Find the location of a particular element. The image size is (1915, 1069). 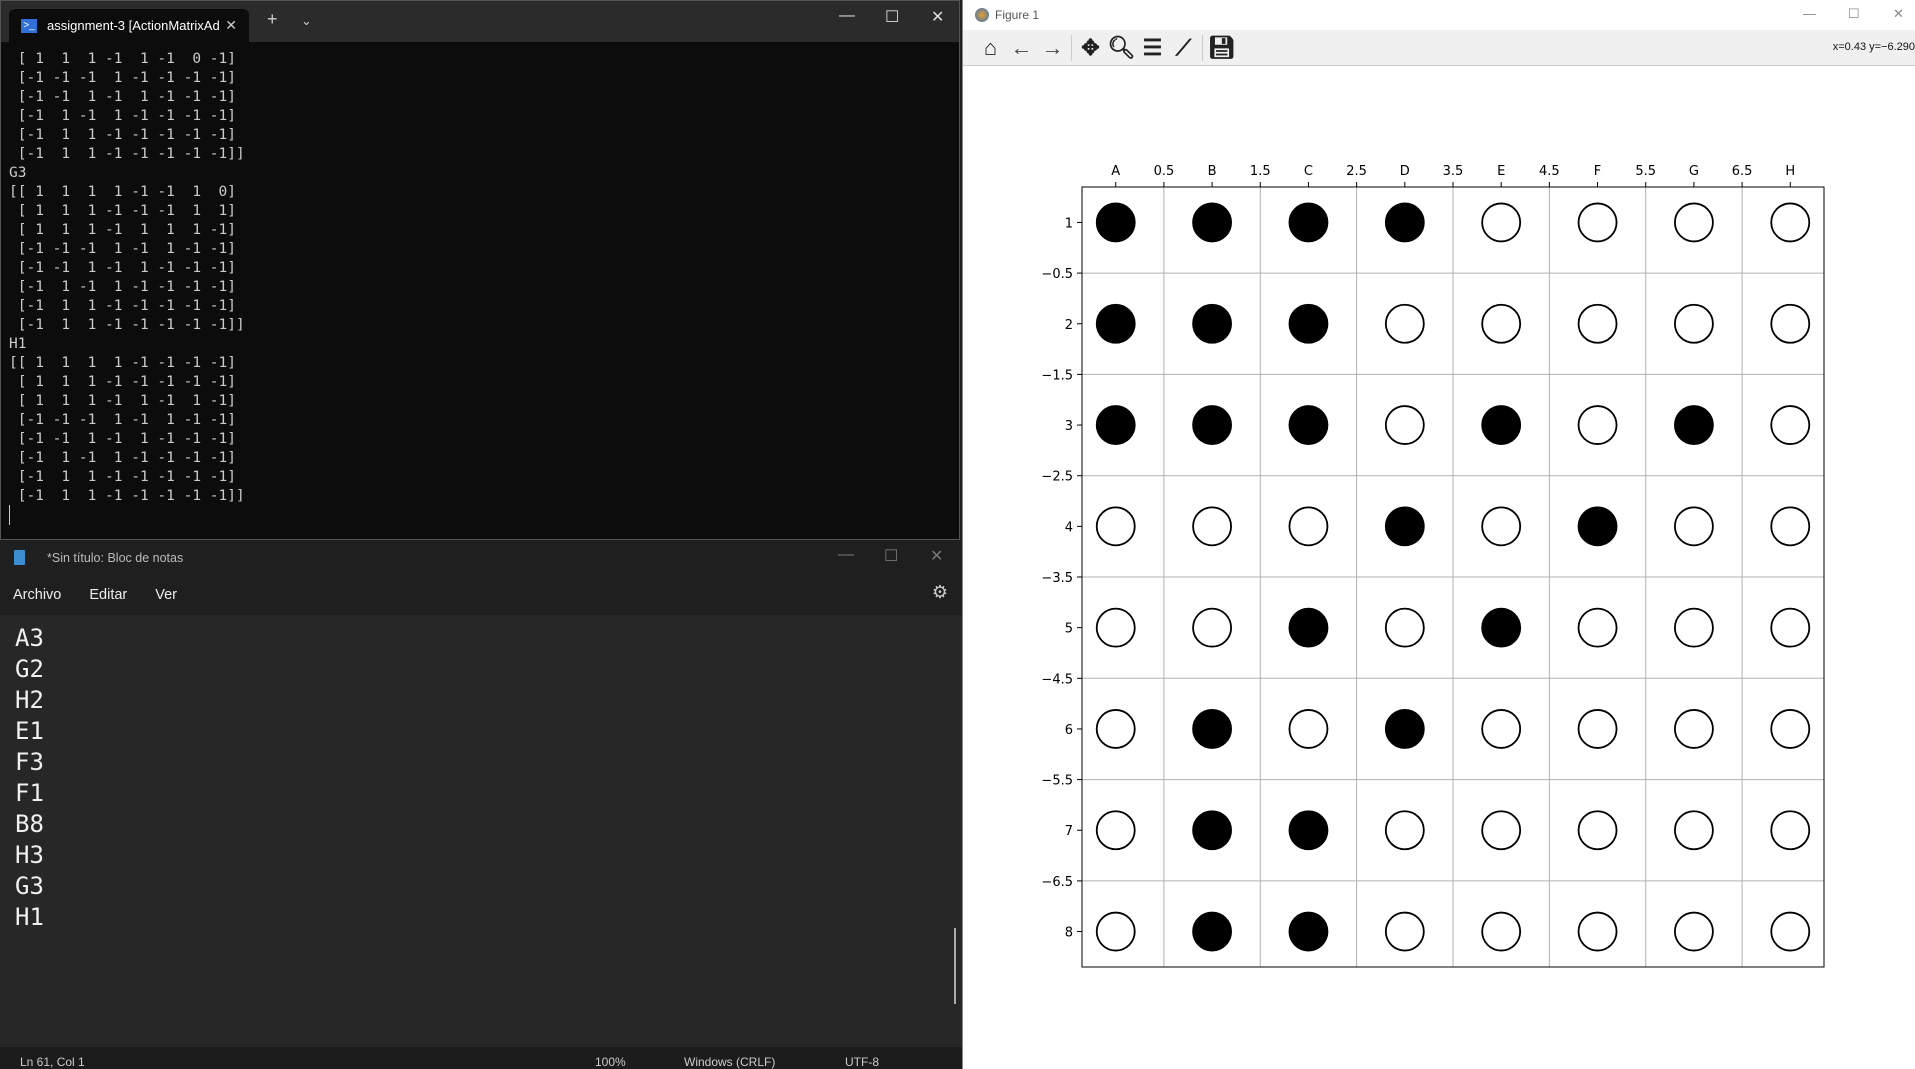

x-tick-label: 2.5 is located at coordinates (1356, 171).